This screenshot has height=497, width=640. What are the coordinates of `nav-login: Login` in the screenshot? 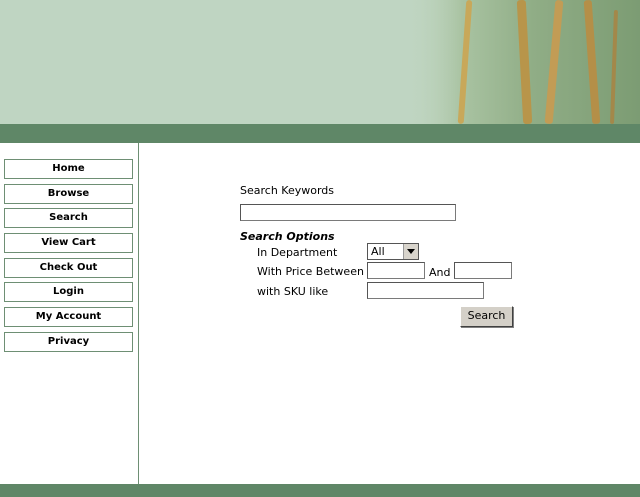 It's located at (68, 292).